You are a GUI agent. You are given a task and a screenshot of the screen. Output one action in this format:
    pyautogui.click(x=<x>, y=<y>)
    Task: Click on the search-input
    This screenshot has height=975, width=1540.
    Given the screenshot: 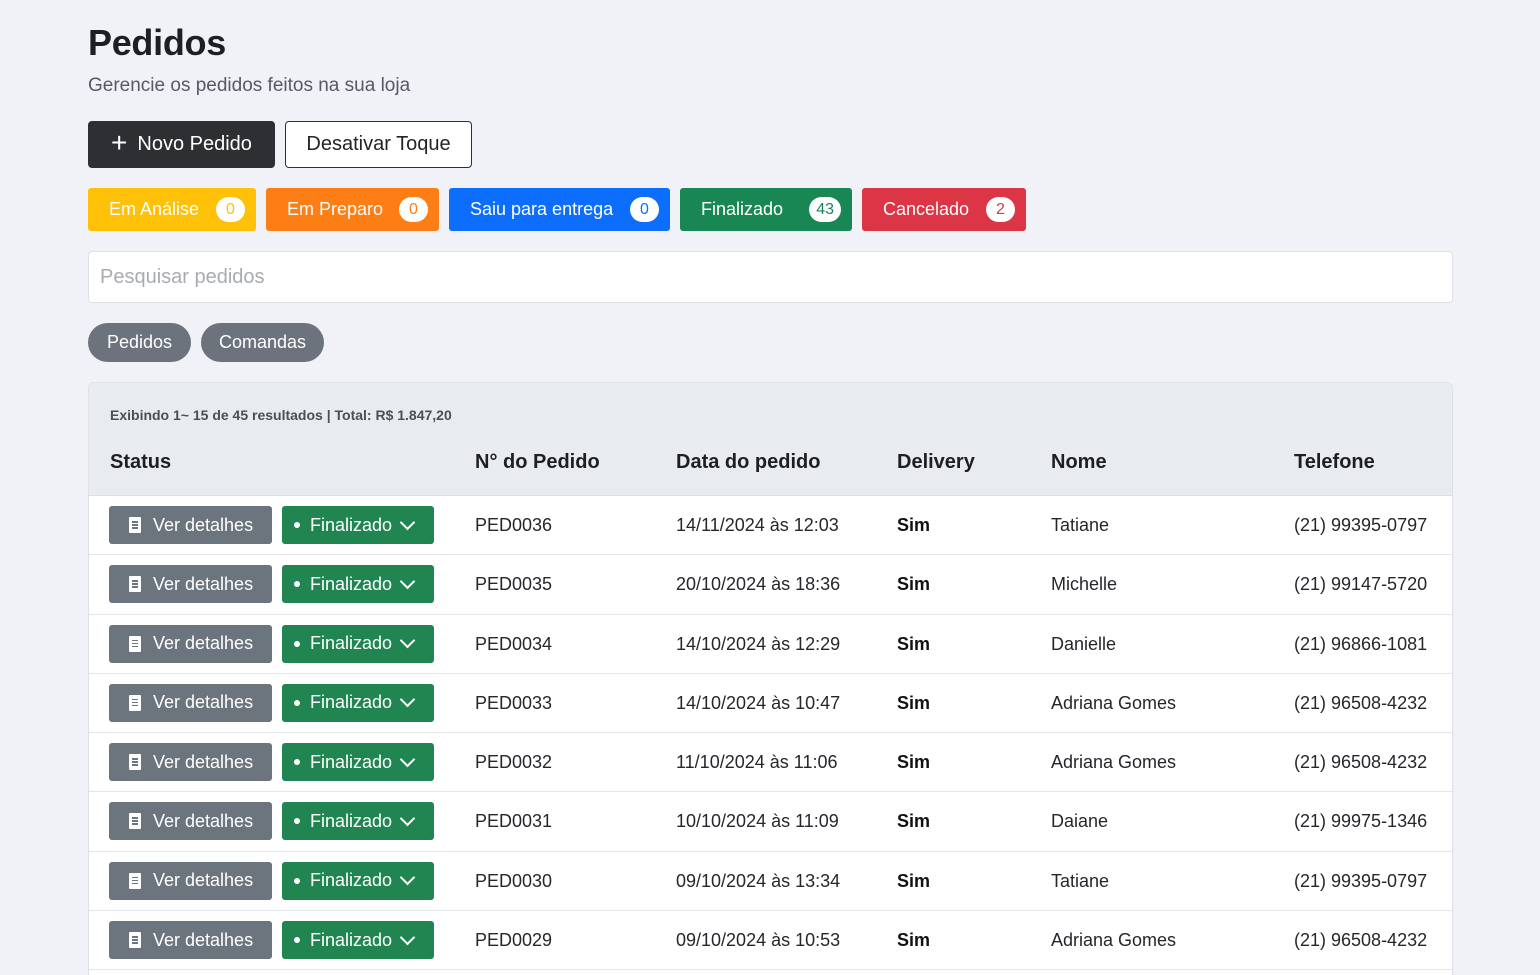 What is the action you would take?
    pyautogui.click(x=770, y=277)
    